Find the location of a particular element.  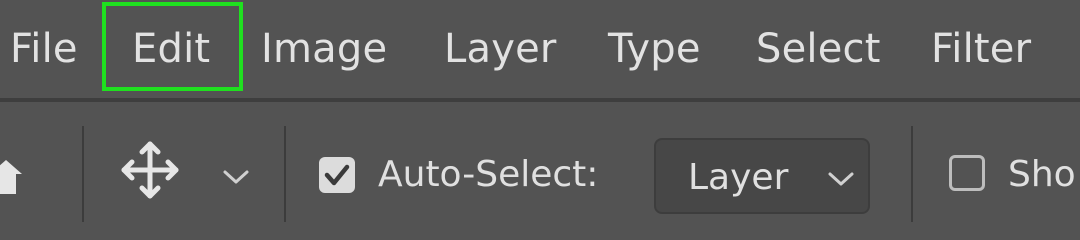

menu-image: Image is located at coordinates (324, 49).